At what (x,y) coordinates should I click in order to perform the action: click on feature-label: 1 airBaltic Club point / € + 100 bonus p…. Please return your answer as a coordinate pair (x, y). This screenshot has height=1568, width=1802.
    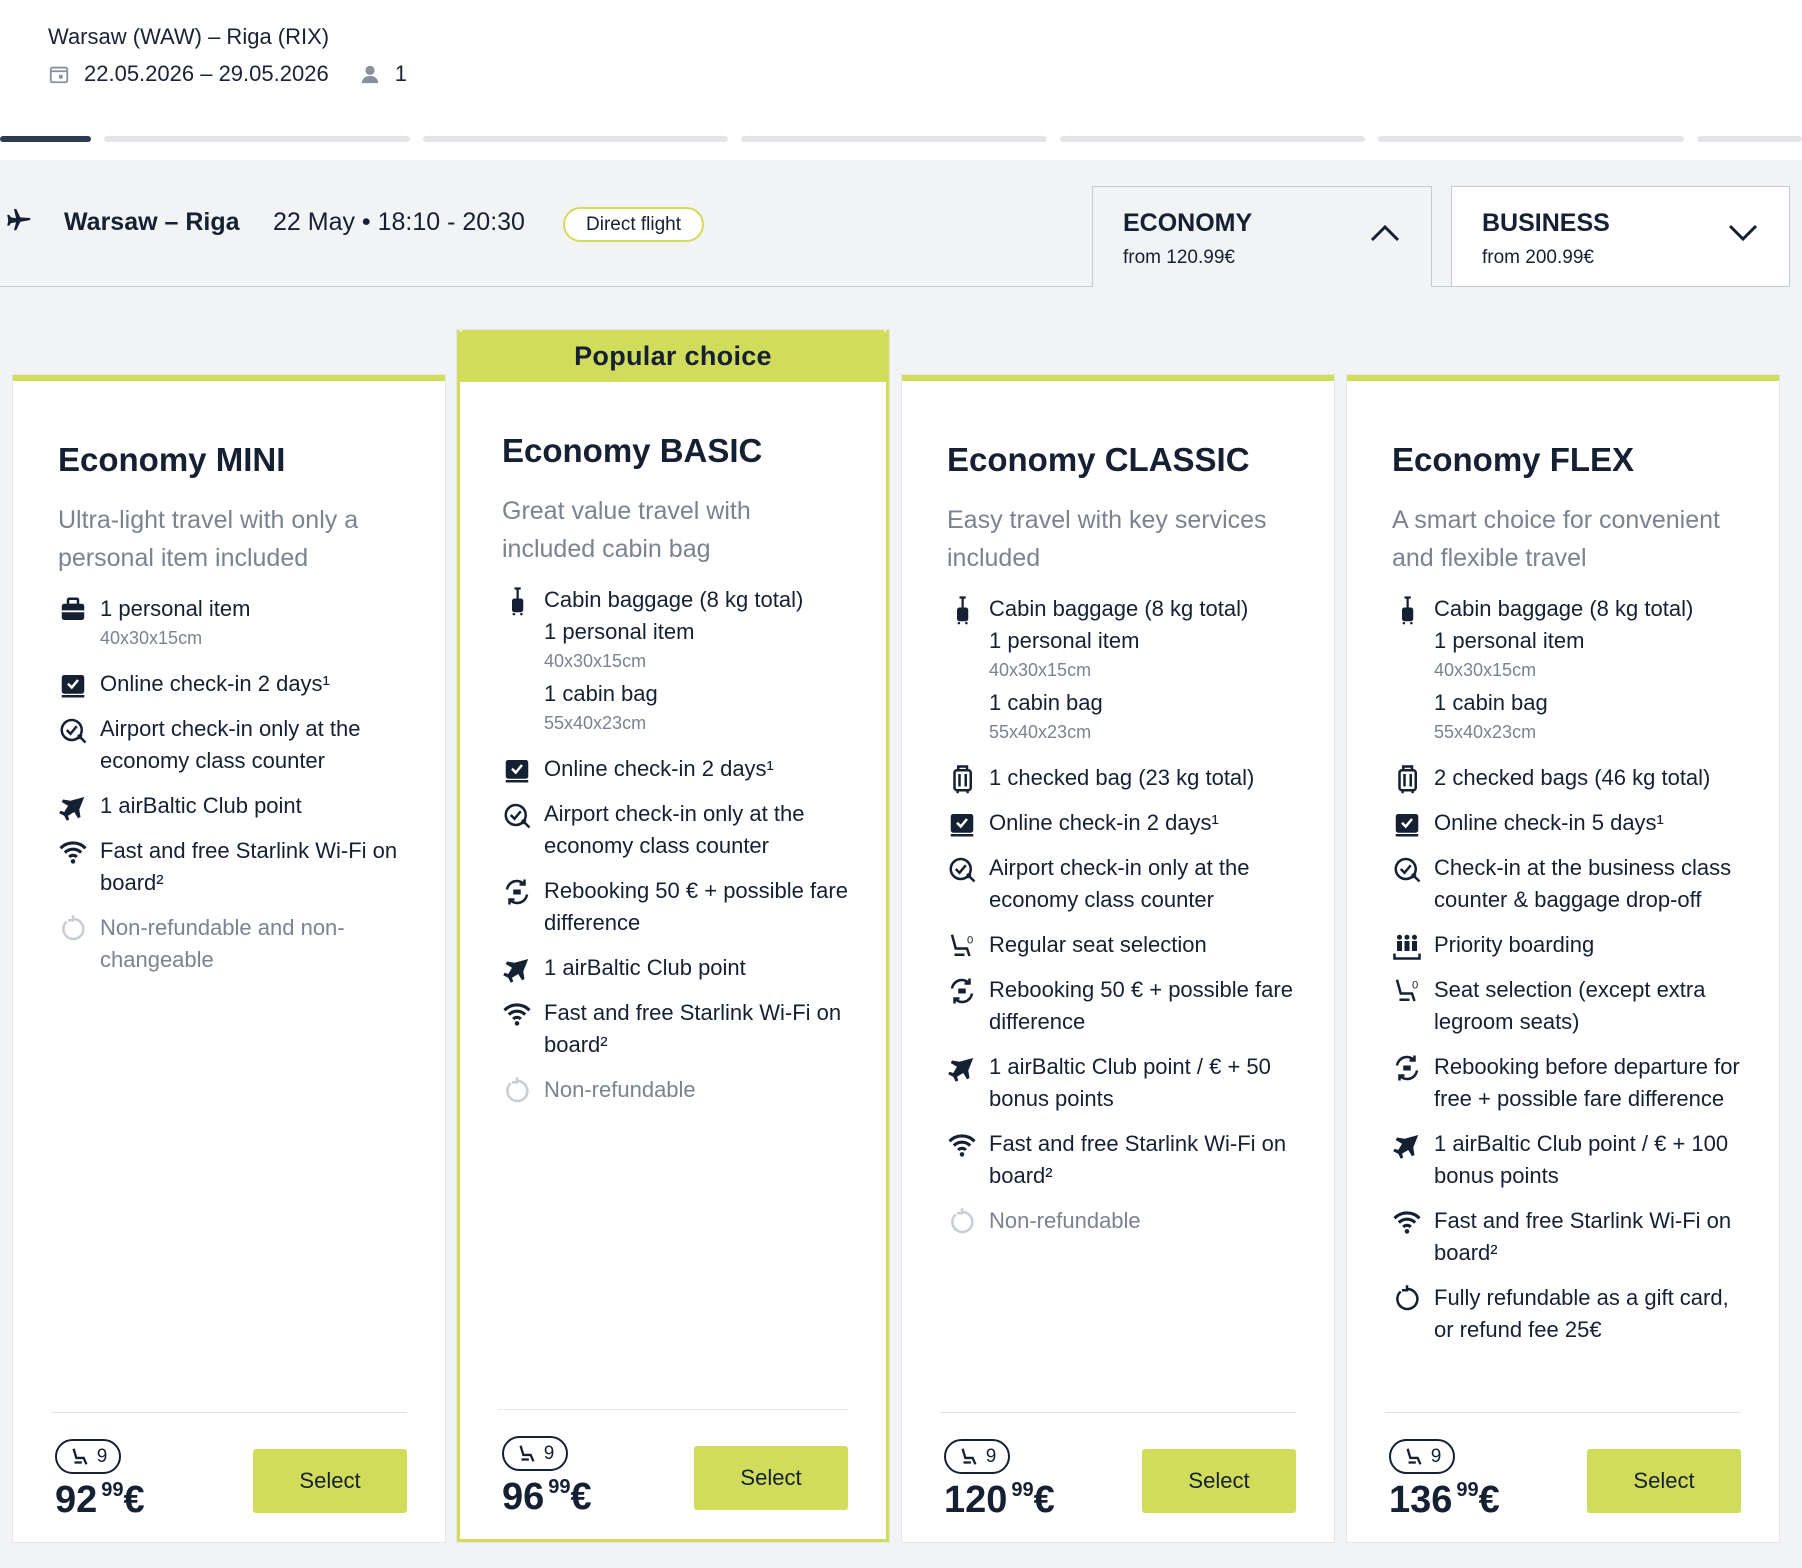
    Looking at the image, I should click on (1581, 1159).